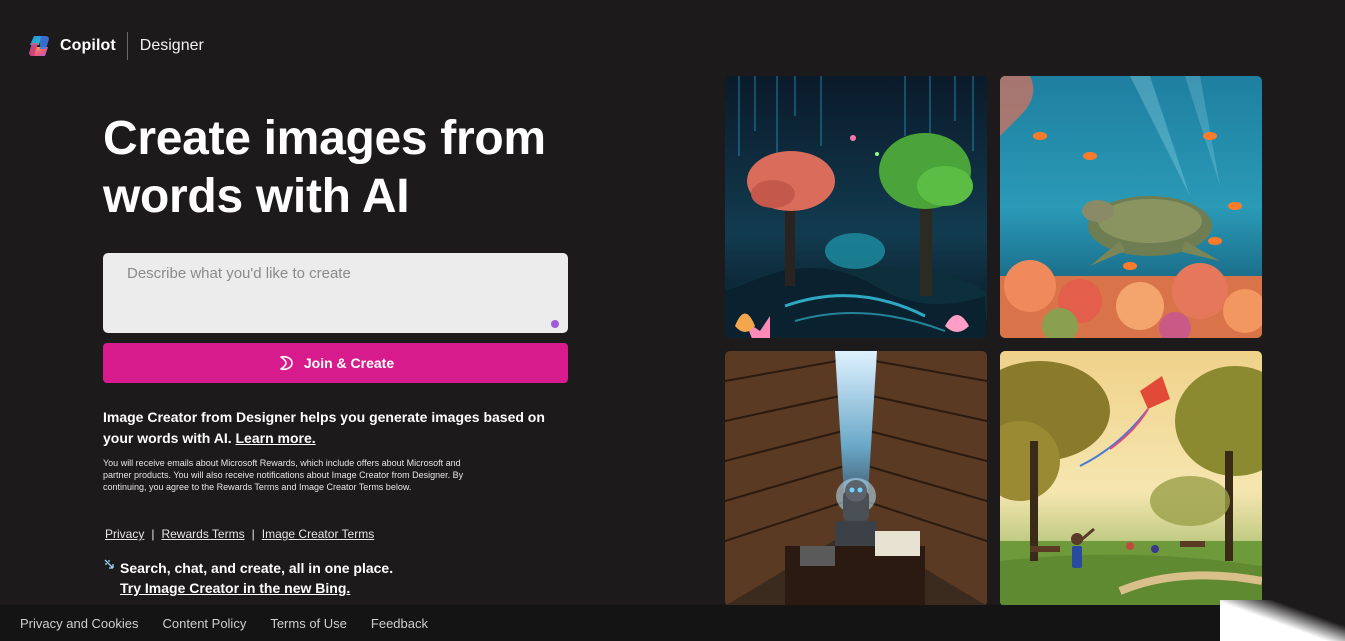 Image resolution: width=1345 pixels, height=641 pixels. What do you see at coordinates (88, 46) in the screenshot?
I see `brand-name: Copilot` at bounding box center [88, 46].